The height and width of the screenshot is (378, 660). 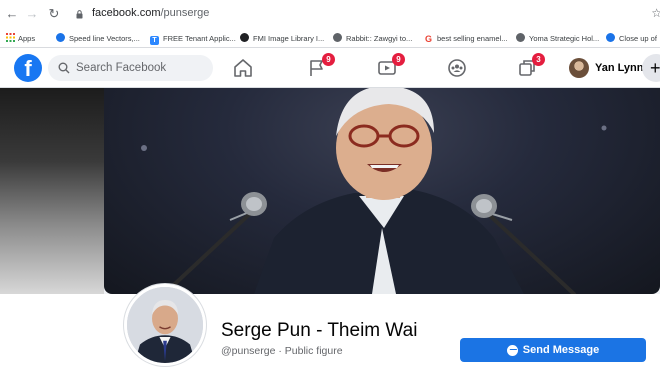 I want to click on forward-arrow-icon: →, so click(x=32, y=14).